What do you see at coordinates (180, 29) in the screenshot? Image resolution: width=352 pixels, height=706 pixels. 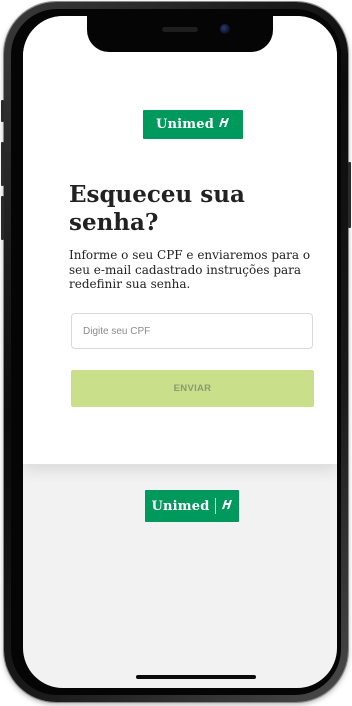 I see `earpiece-speaker` at bounding box center [180, 29].